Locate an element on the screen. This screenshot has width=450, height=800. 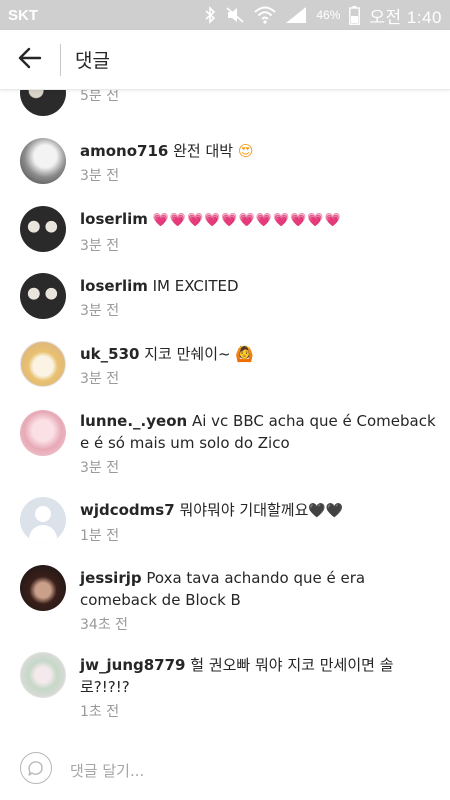
comment-text: wjdcodms7 뭐야뭐야 기대할께요🖤🖤 is located at coordinates (258, 510).